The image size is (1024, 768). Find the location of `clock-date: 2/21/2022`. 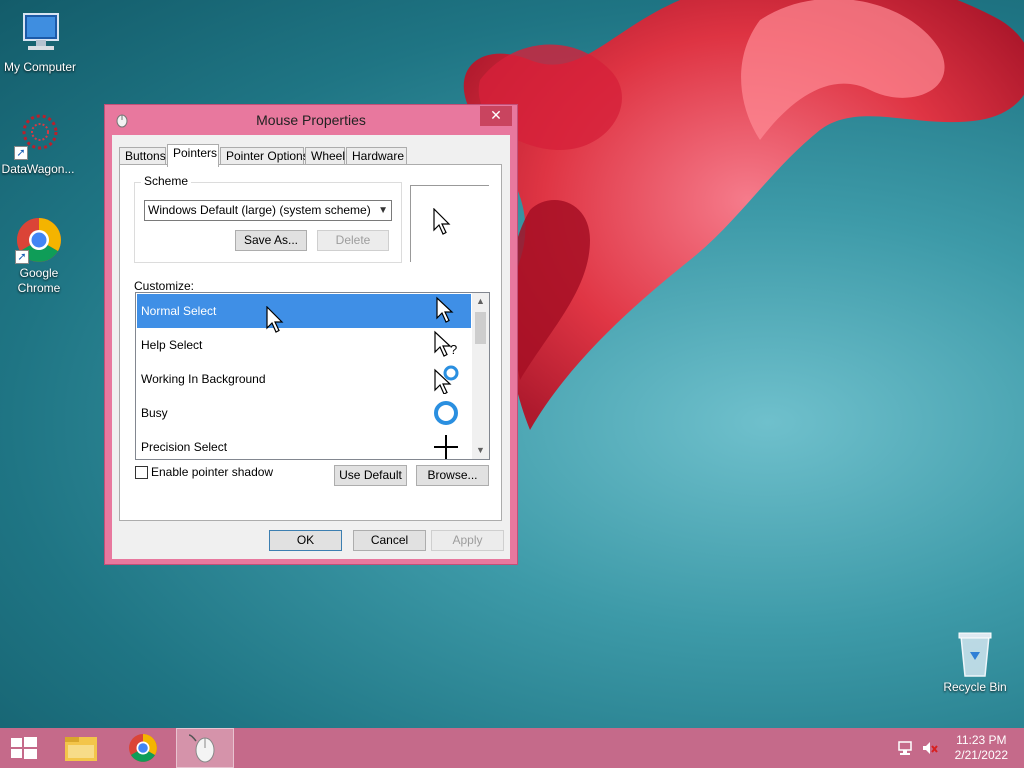

clock-date: 2/21/2022 is located at coordinates (981, 755).